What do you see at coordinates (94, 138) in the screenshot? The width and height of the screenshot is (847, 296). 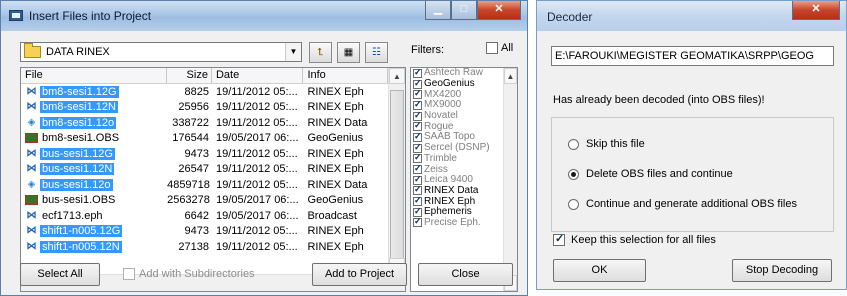 I see `file-name-cell: bm8-sesi1.OBS` at bounding box center [94, 138].